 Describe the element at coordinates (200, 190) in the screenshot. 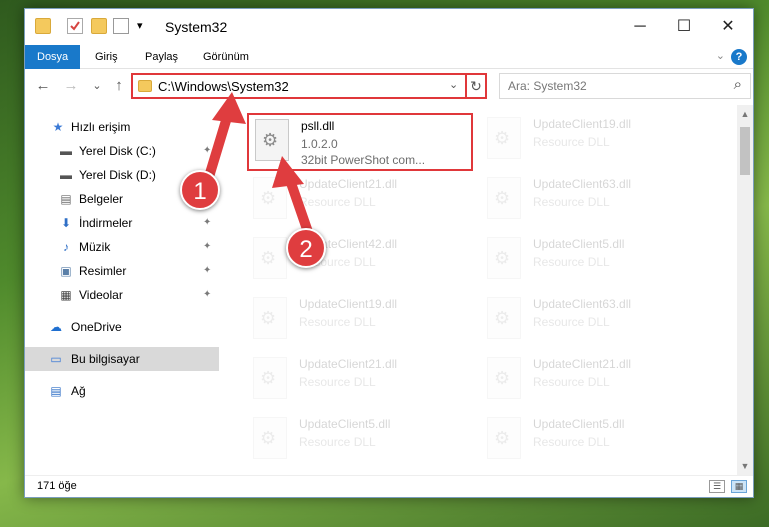

I see `annotation-step-1-badge: 1` at that location.